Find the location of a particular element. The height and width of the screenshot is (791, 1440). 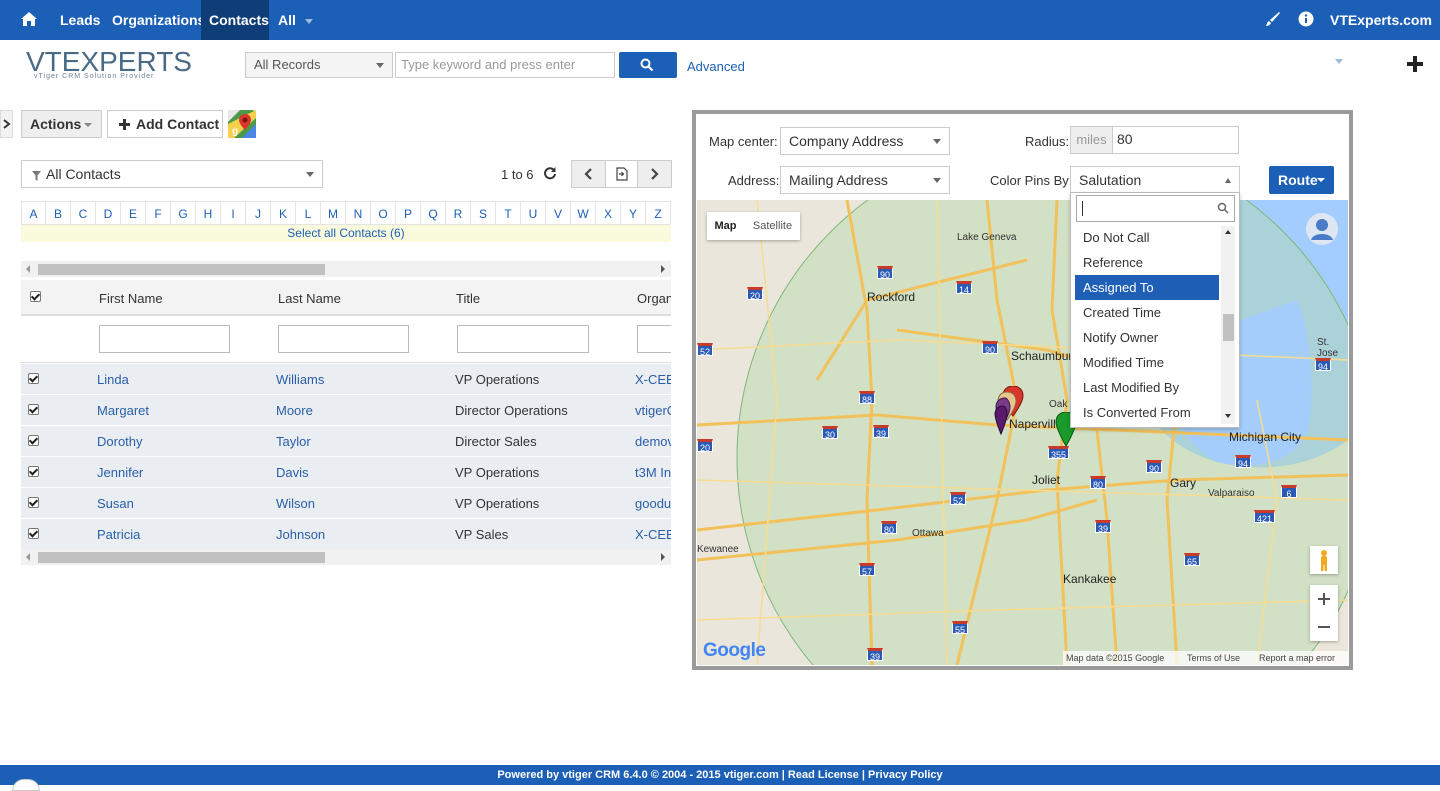

alphabet-letter: P is located at coordinates (408, 213).